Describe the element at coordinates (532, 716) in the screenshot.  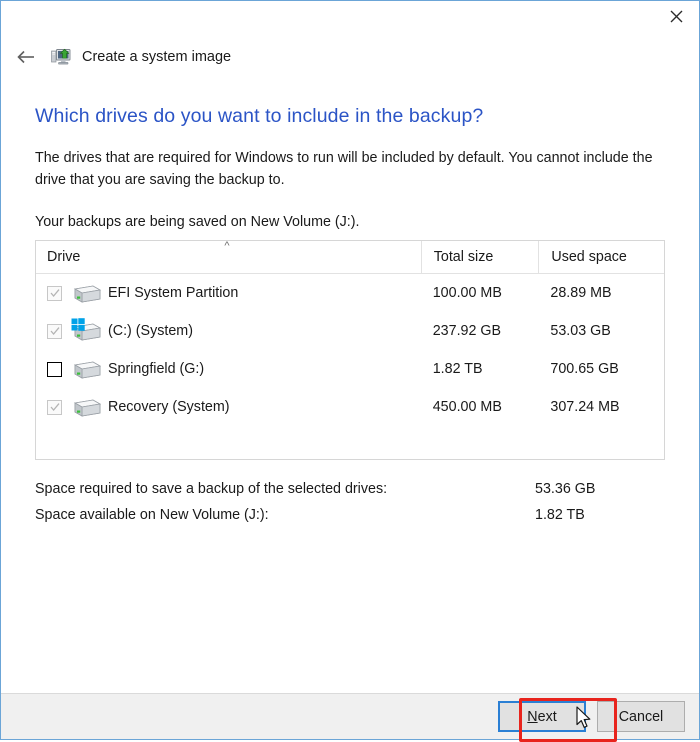
I see `next-accel-letter: N` at that location.